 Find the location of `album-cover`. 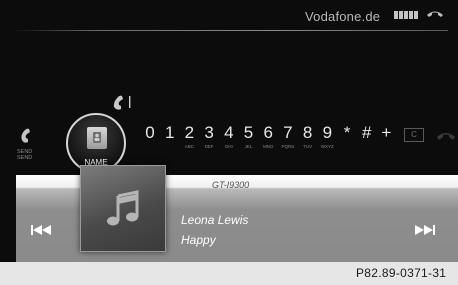

album-cover is located at coordinates (123, 208).